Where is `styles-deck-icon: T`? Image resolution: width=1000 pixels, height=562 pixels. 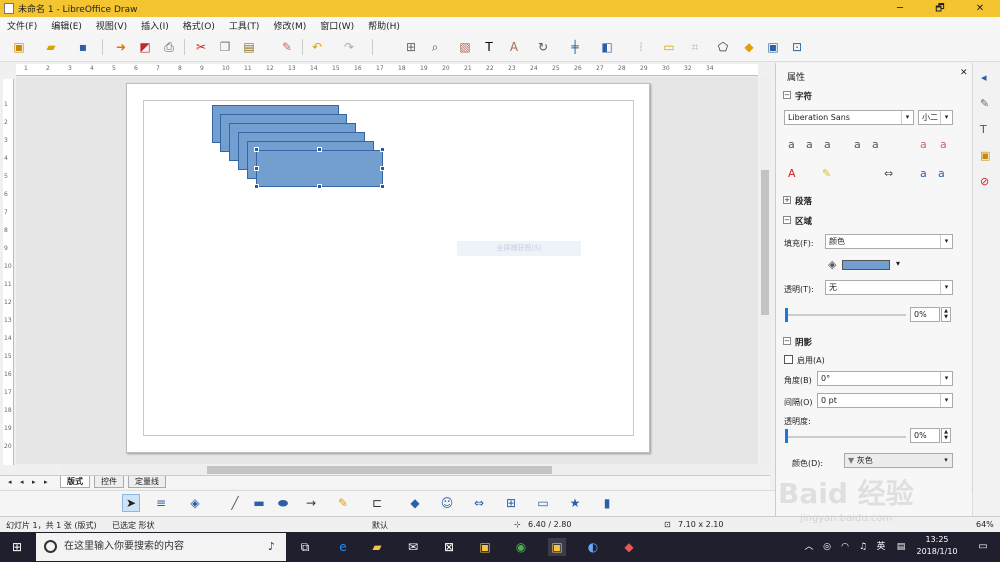 styles-deck-icon: T is located at coordinates (983, 129).